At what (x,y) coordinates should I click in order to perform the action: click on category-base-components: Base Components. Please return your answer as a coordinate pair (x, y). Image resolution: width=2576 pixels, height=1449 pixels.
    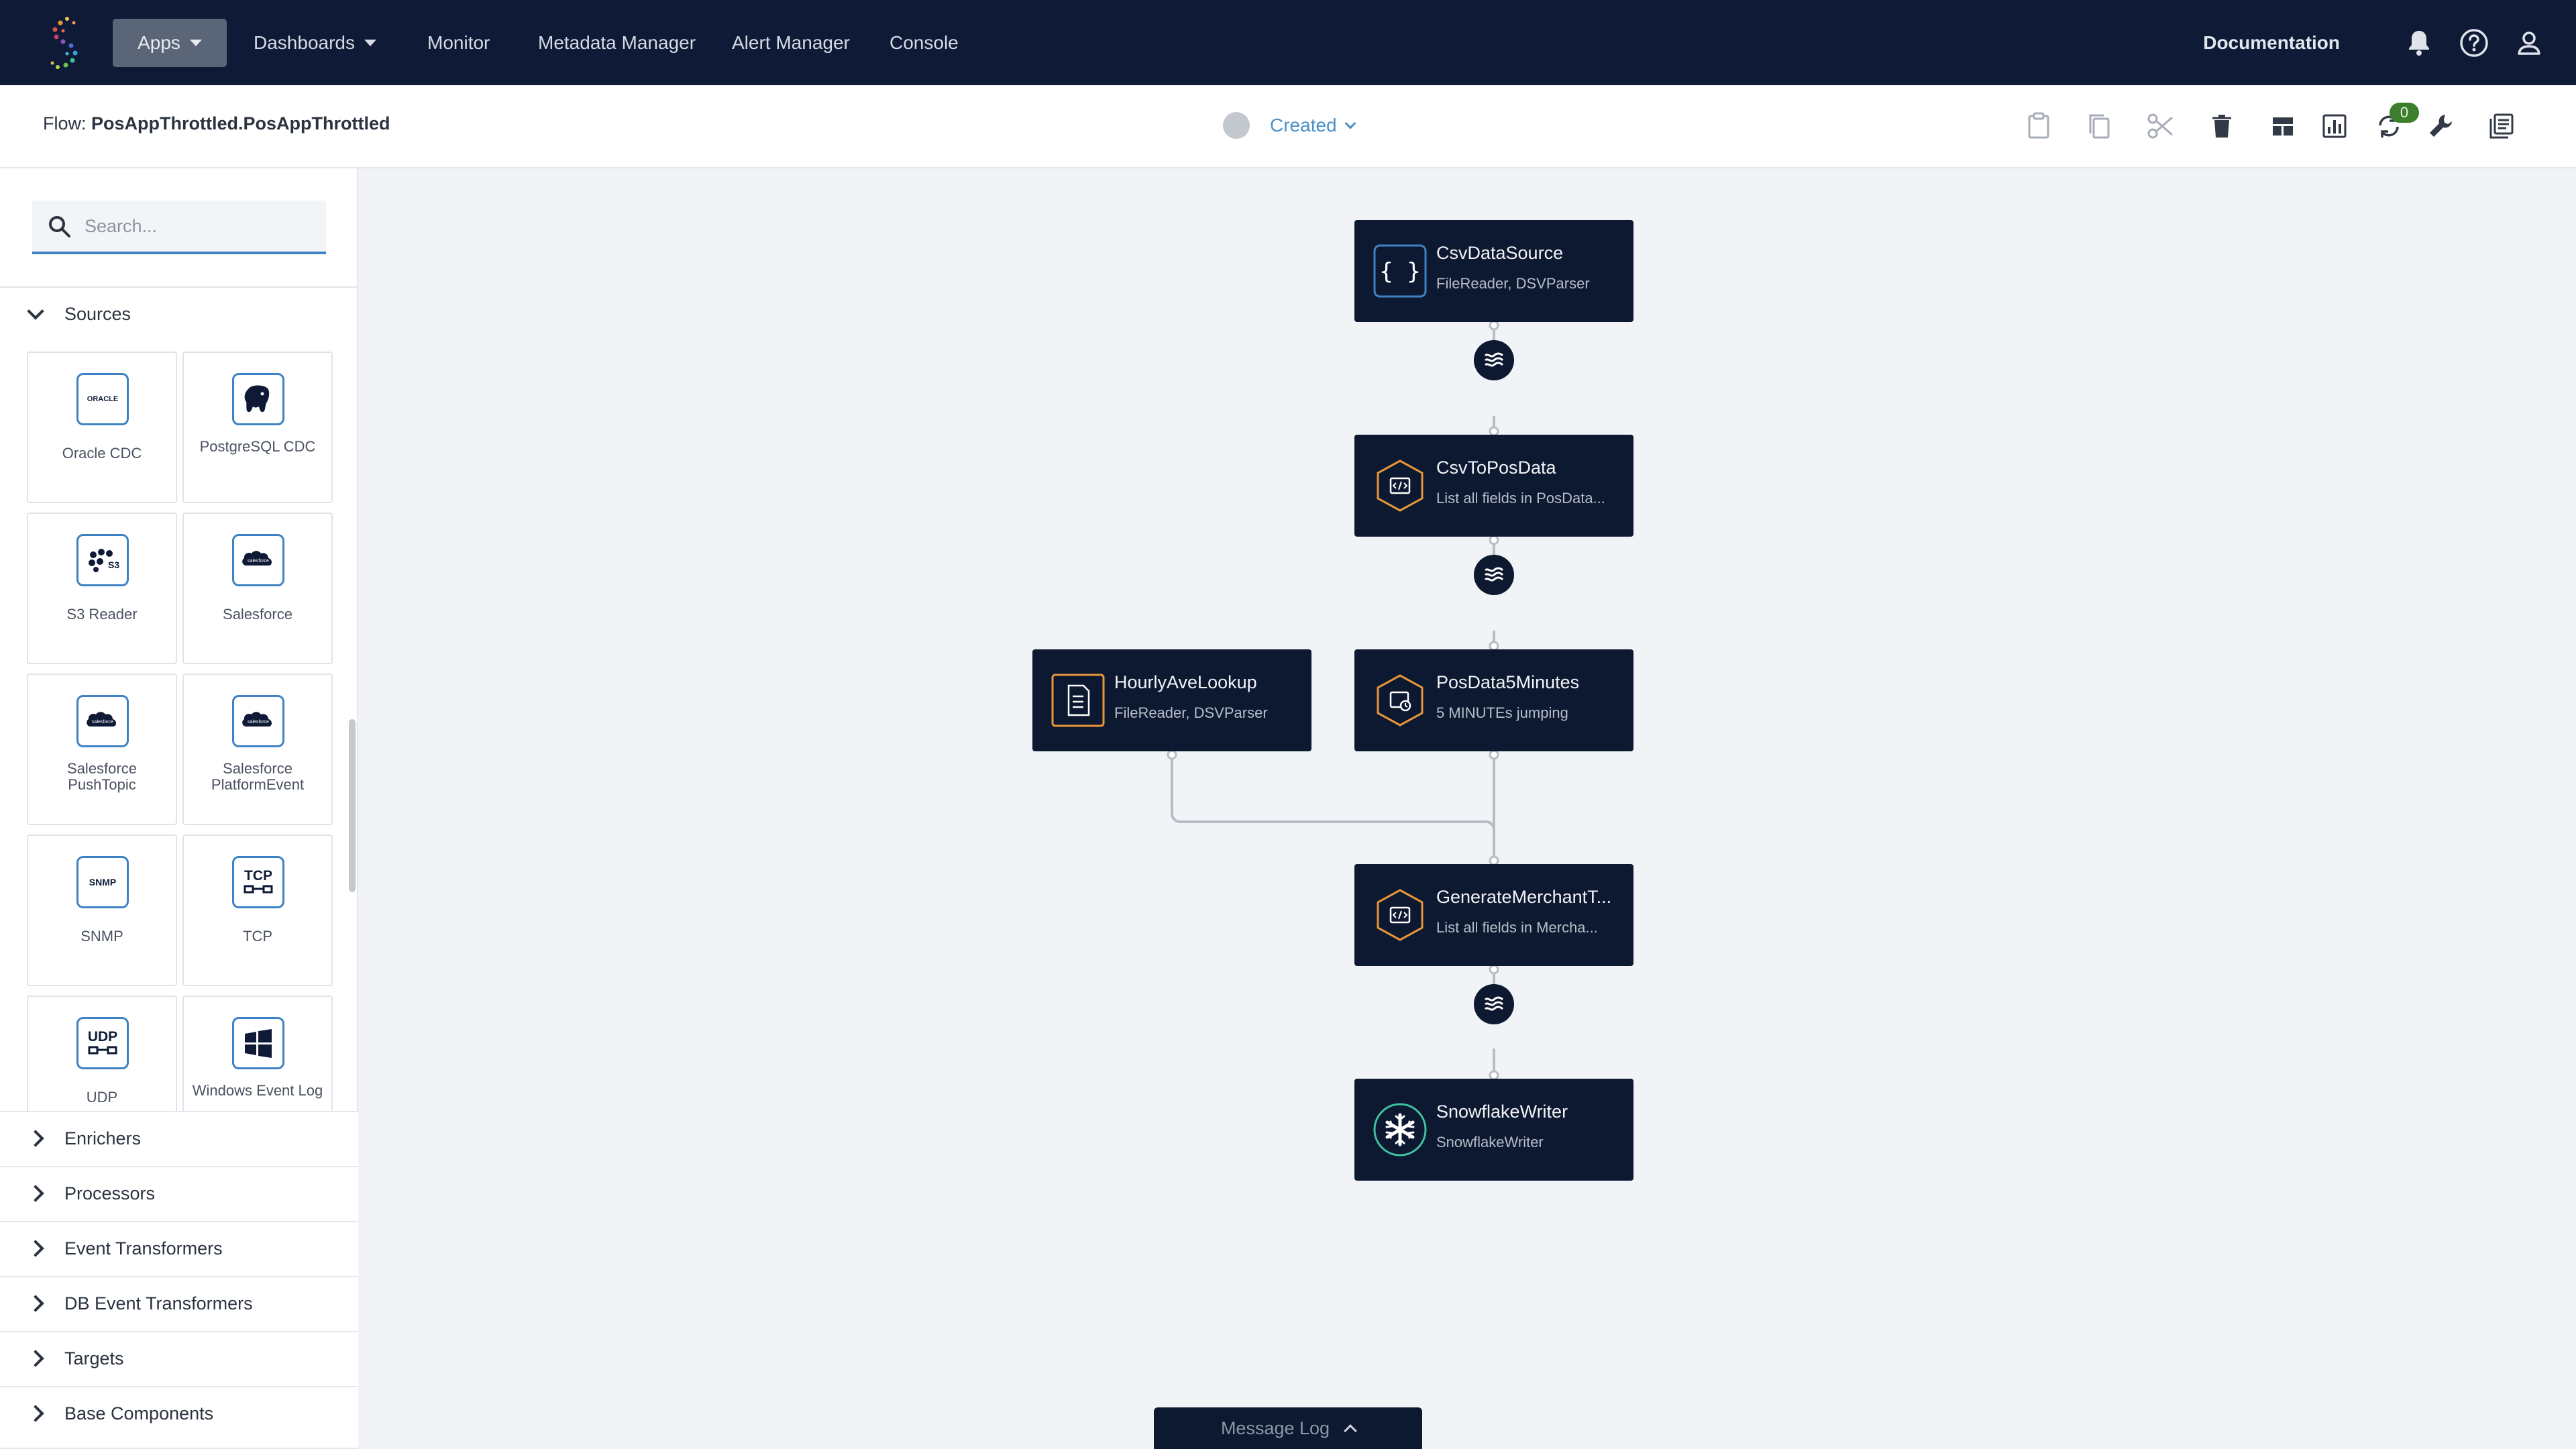
    Looking at the image, I should click on (179, 1417).